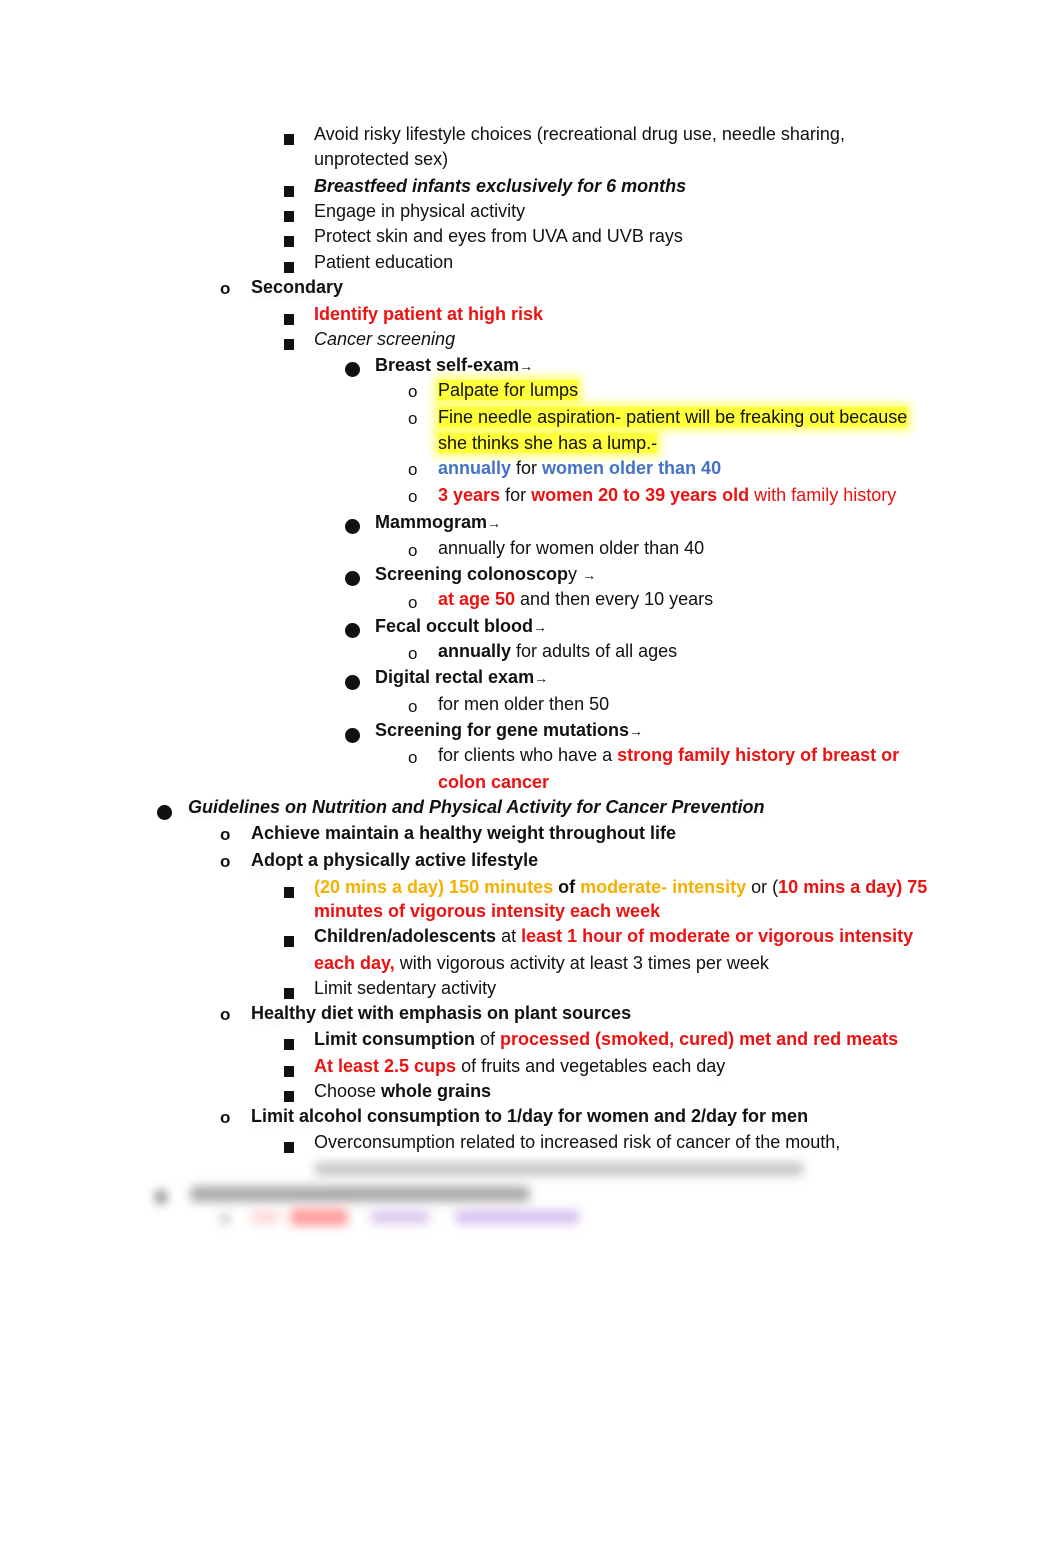 The height and width of the screenshot is (1556, 1062). I want to click on plain-text: Choose, so click(348, 1091).